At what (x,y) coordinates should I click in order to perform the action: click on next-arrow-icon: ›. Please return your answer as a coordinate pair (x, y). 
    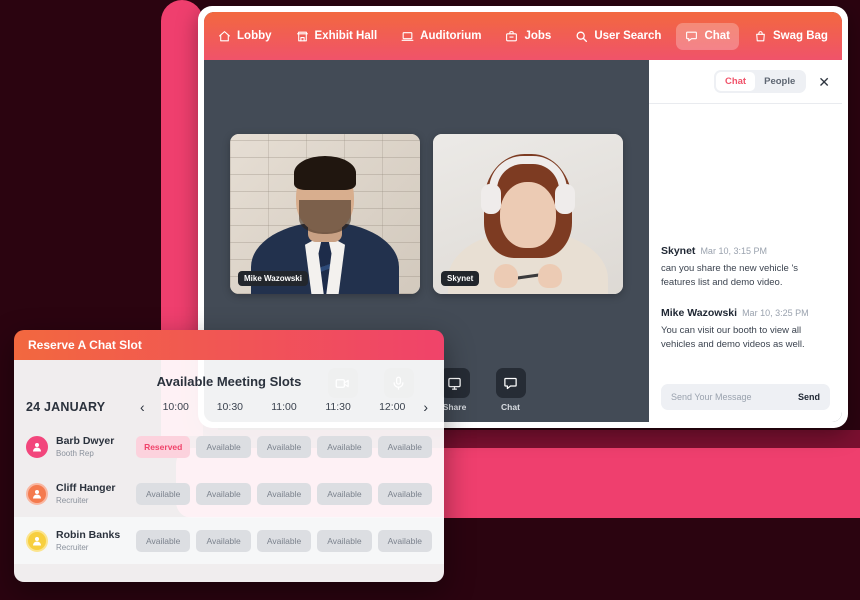
    Looking at the image, I should click on (425, 407).